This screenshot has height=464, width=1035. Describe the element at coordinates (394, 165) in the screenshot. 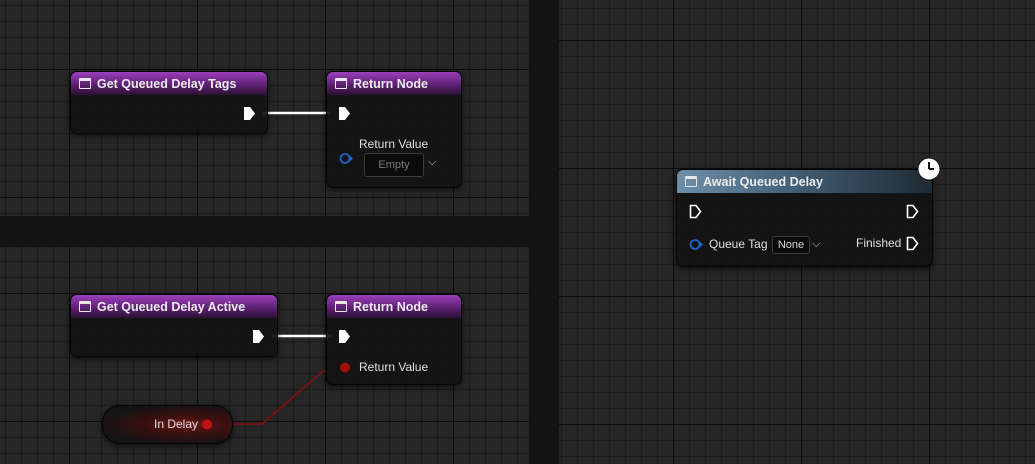

I see `return-value-dropdown: Empty` at that location.